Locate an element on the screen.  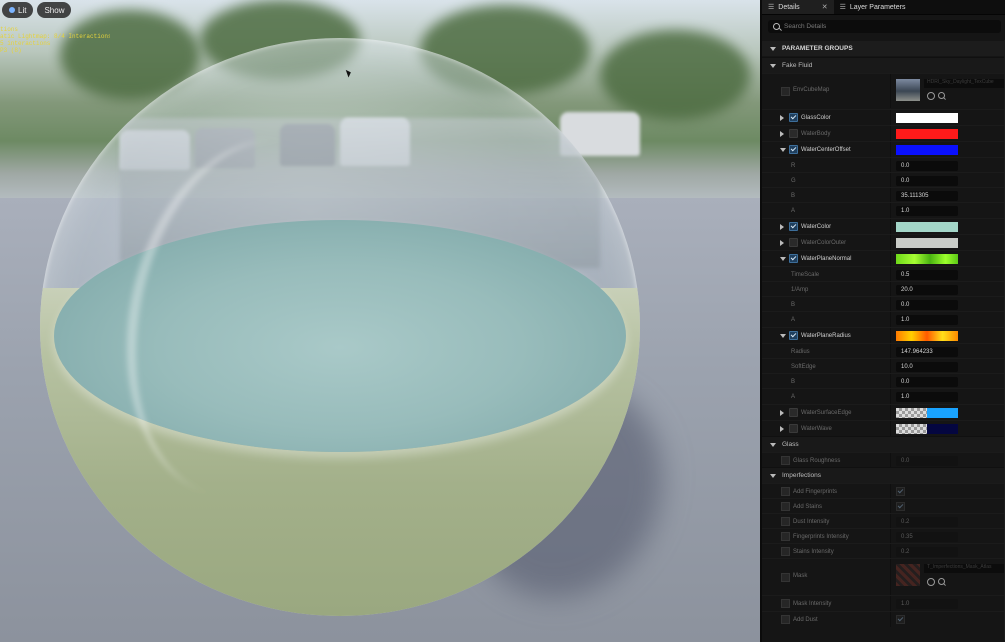
value-field: 20.0 is located at coordinates (927, 290).